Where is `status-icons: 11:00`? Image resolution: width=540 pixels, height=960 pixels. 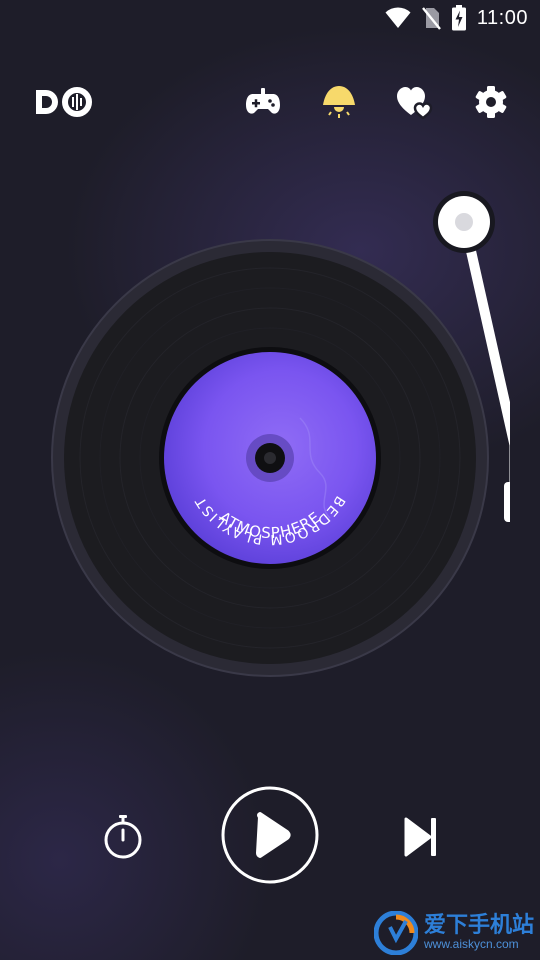
status-icons: 11:00 is located at coordinates (456, 18).